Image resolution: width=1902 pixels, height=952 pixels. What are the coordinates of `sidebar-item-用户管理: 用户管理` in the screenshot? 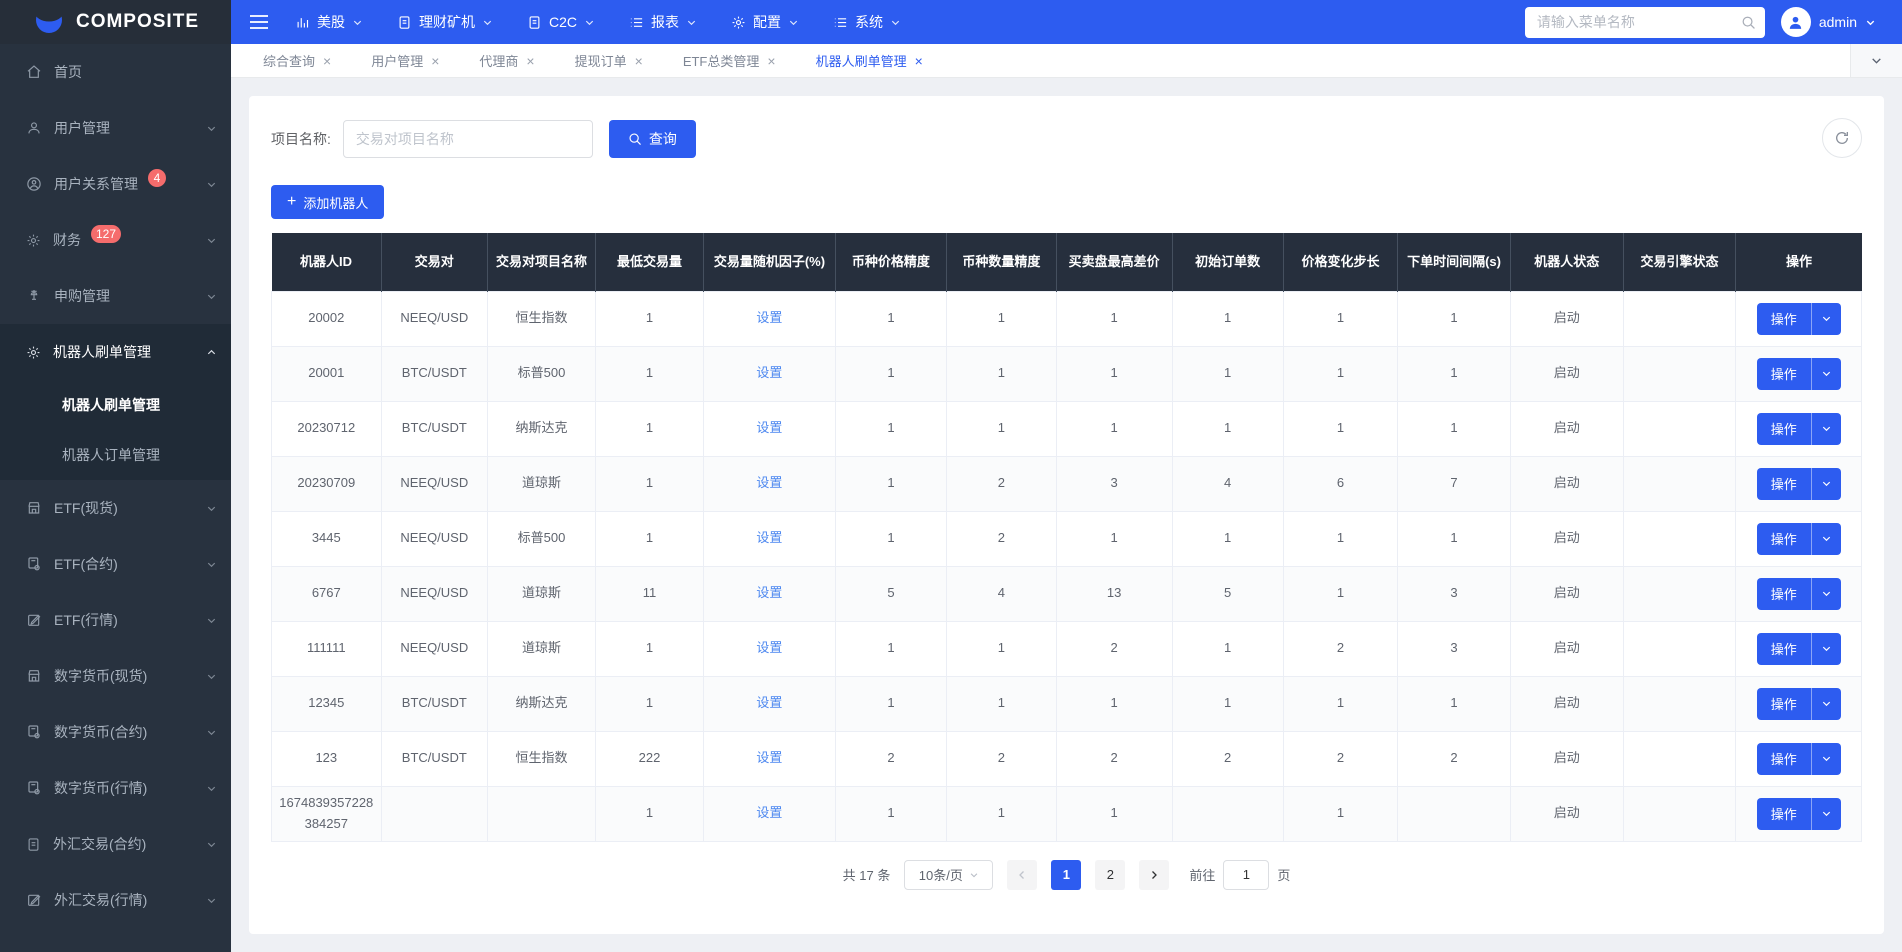 It's located at (115, 128).